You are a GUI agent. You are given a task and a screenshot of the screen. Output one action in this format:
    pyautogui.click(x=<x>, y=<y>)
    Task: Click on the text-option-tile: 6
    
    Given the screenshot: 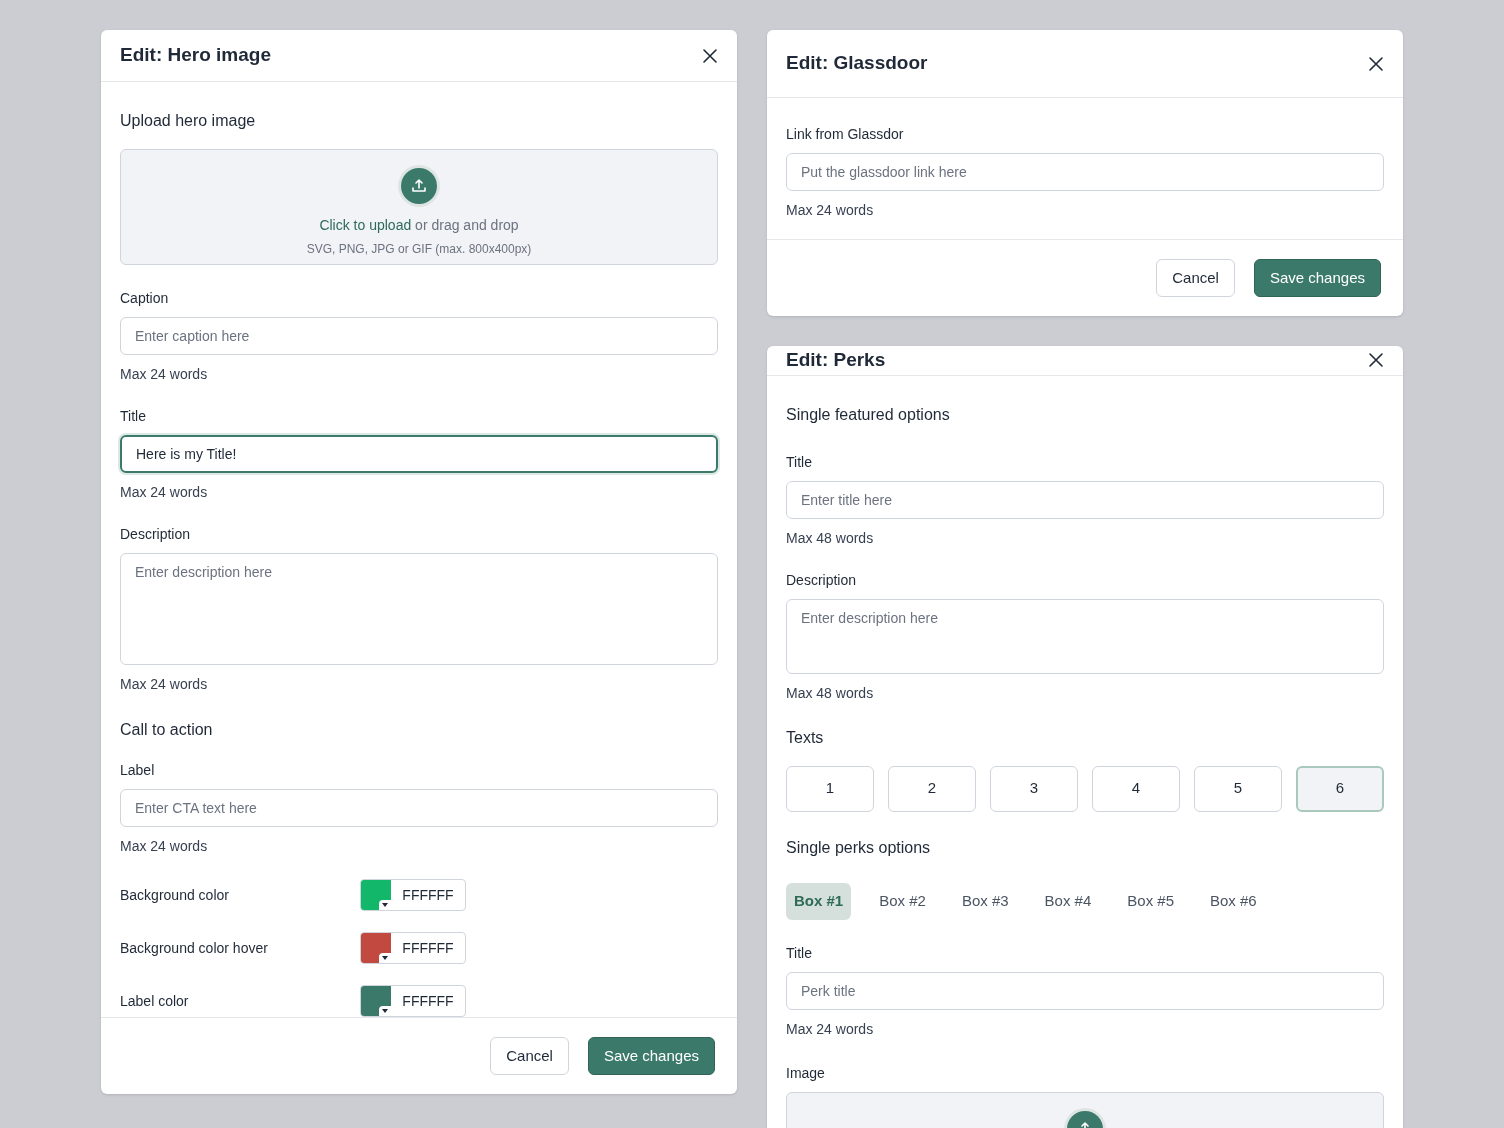 What is the action you would take?
    pyautogui.click(x=1340, y=788)
    